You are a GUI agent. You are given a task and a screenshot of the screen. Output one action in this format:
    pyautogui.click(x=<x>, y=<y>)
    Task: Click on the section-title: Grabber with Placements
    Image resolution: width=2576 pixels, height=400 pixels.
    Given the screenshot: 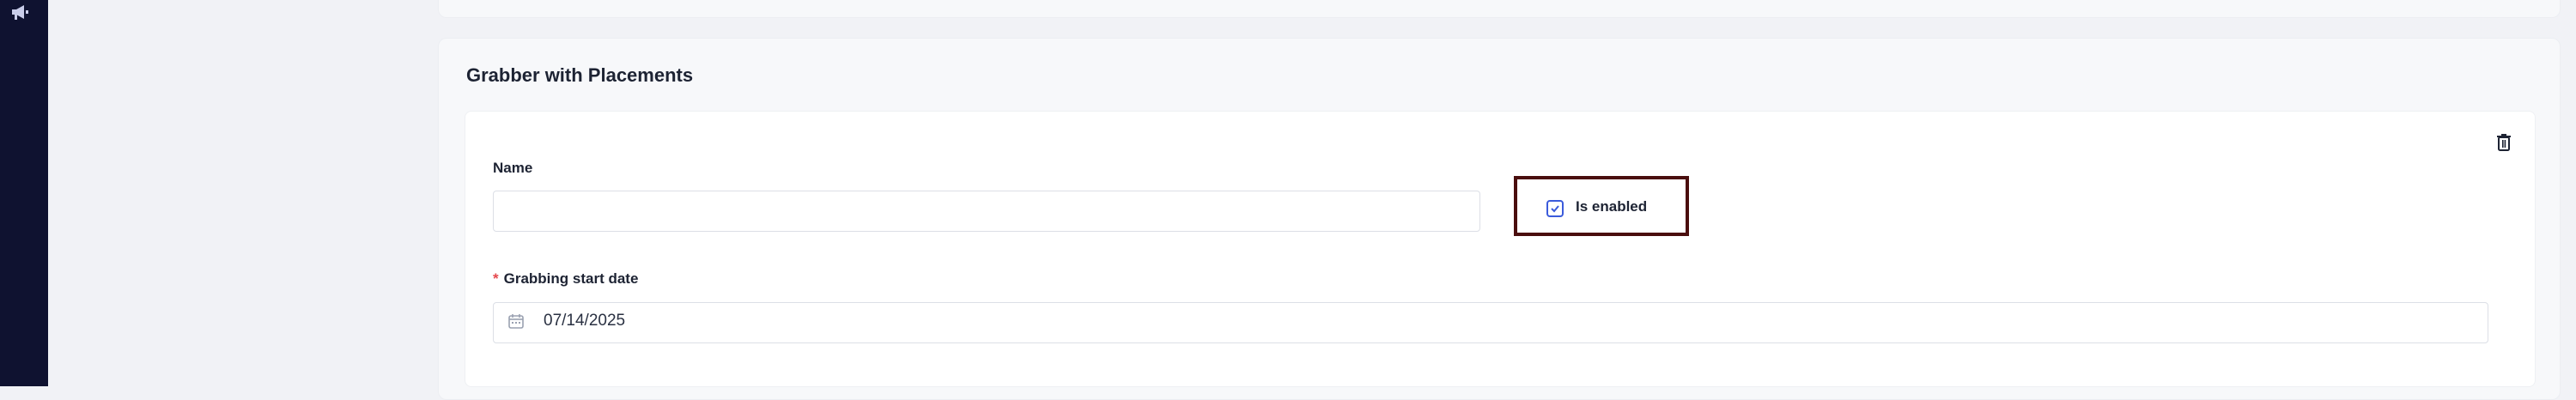 What is the action you would take?
    pyautogui.click(x=580, y=75)
    